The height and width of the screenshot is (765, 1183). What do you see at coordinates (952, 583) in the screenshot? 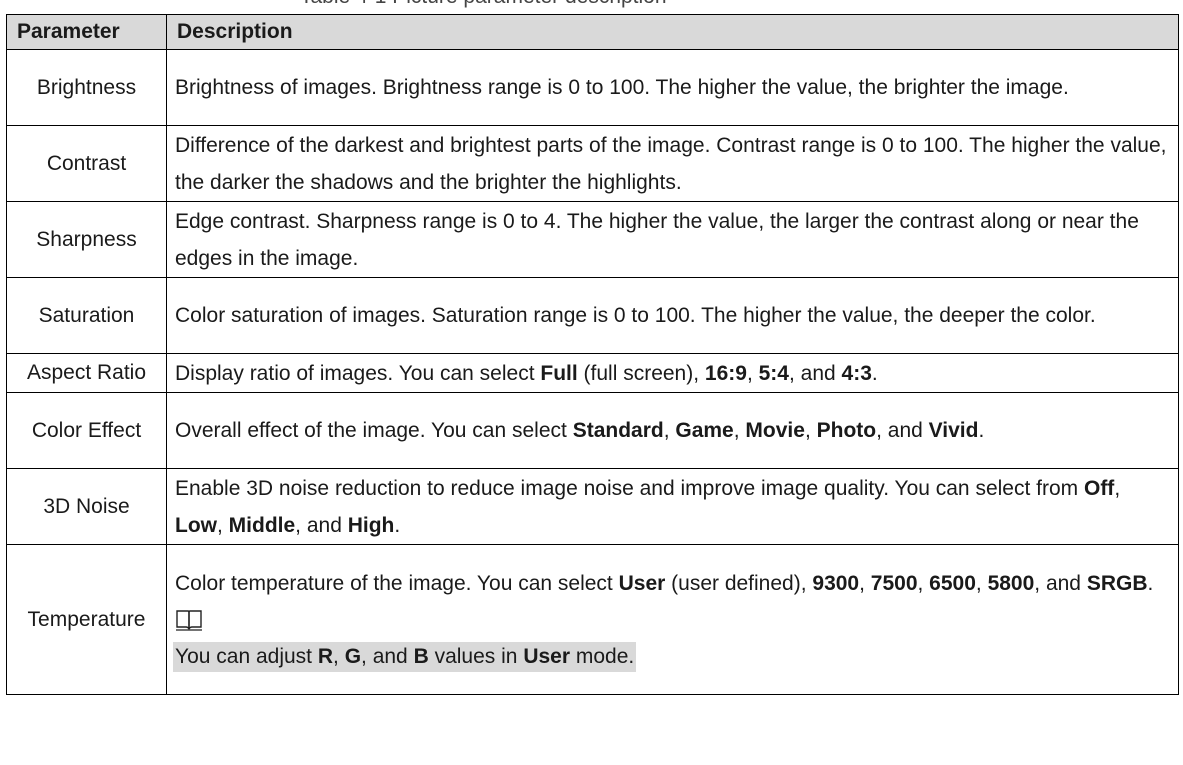
I see `bold-option: 6500` at bounding box center [952, 583].